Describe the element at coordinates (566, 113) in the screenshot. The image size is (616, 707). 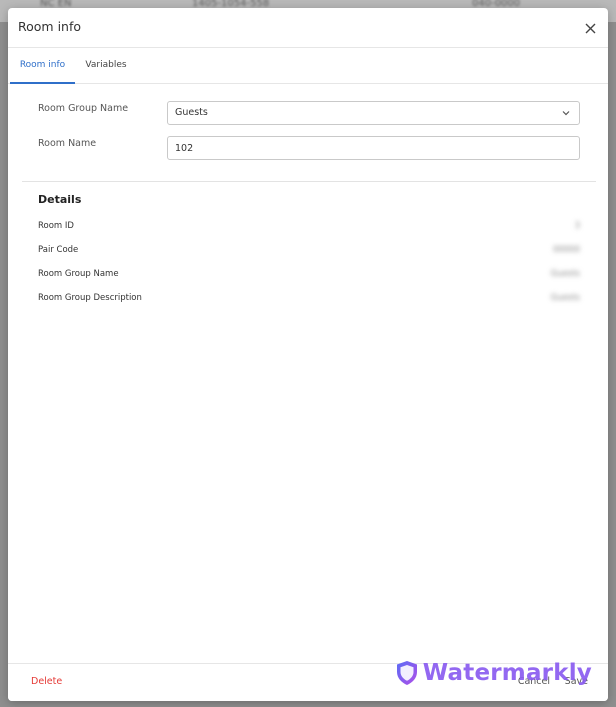
I see `chevron-down-icon` at that location.